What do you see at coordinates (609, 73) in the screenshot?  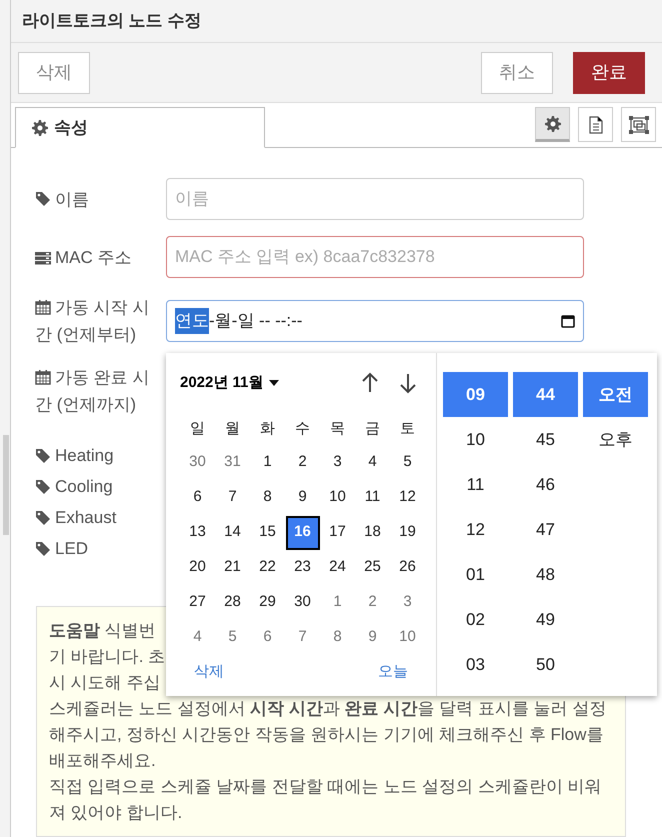 I see `dialog-button: 완료` at bounding box center [609, 73].